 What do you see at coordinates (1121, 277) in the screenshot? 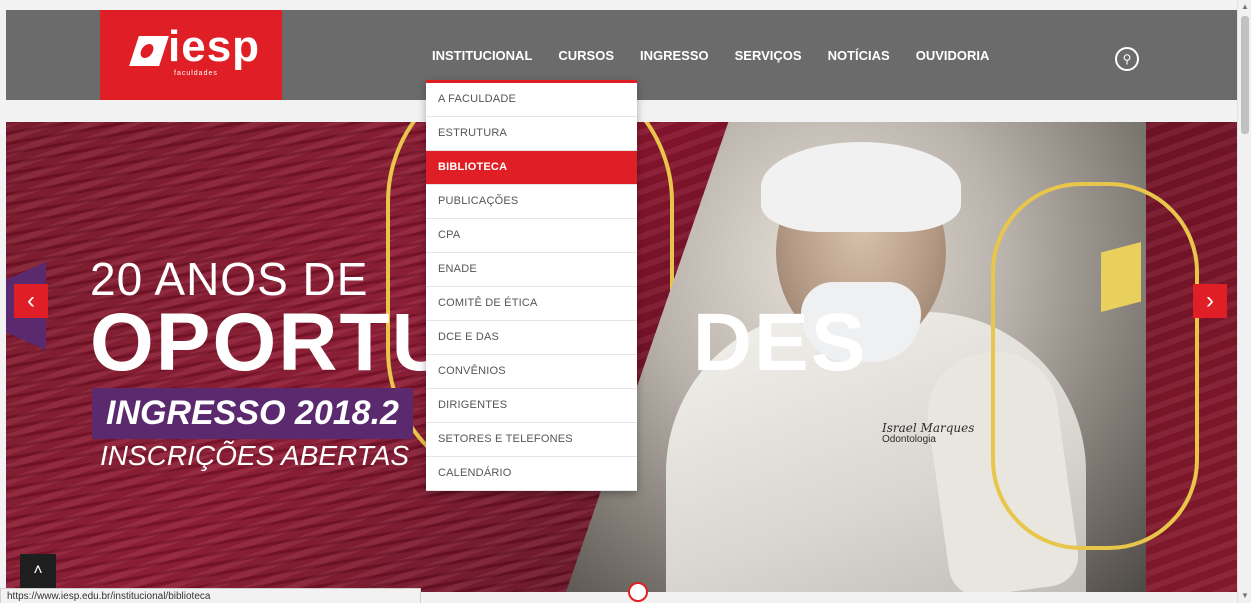
I see `decor-block` at bounding box center [1121, 277].